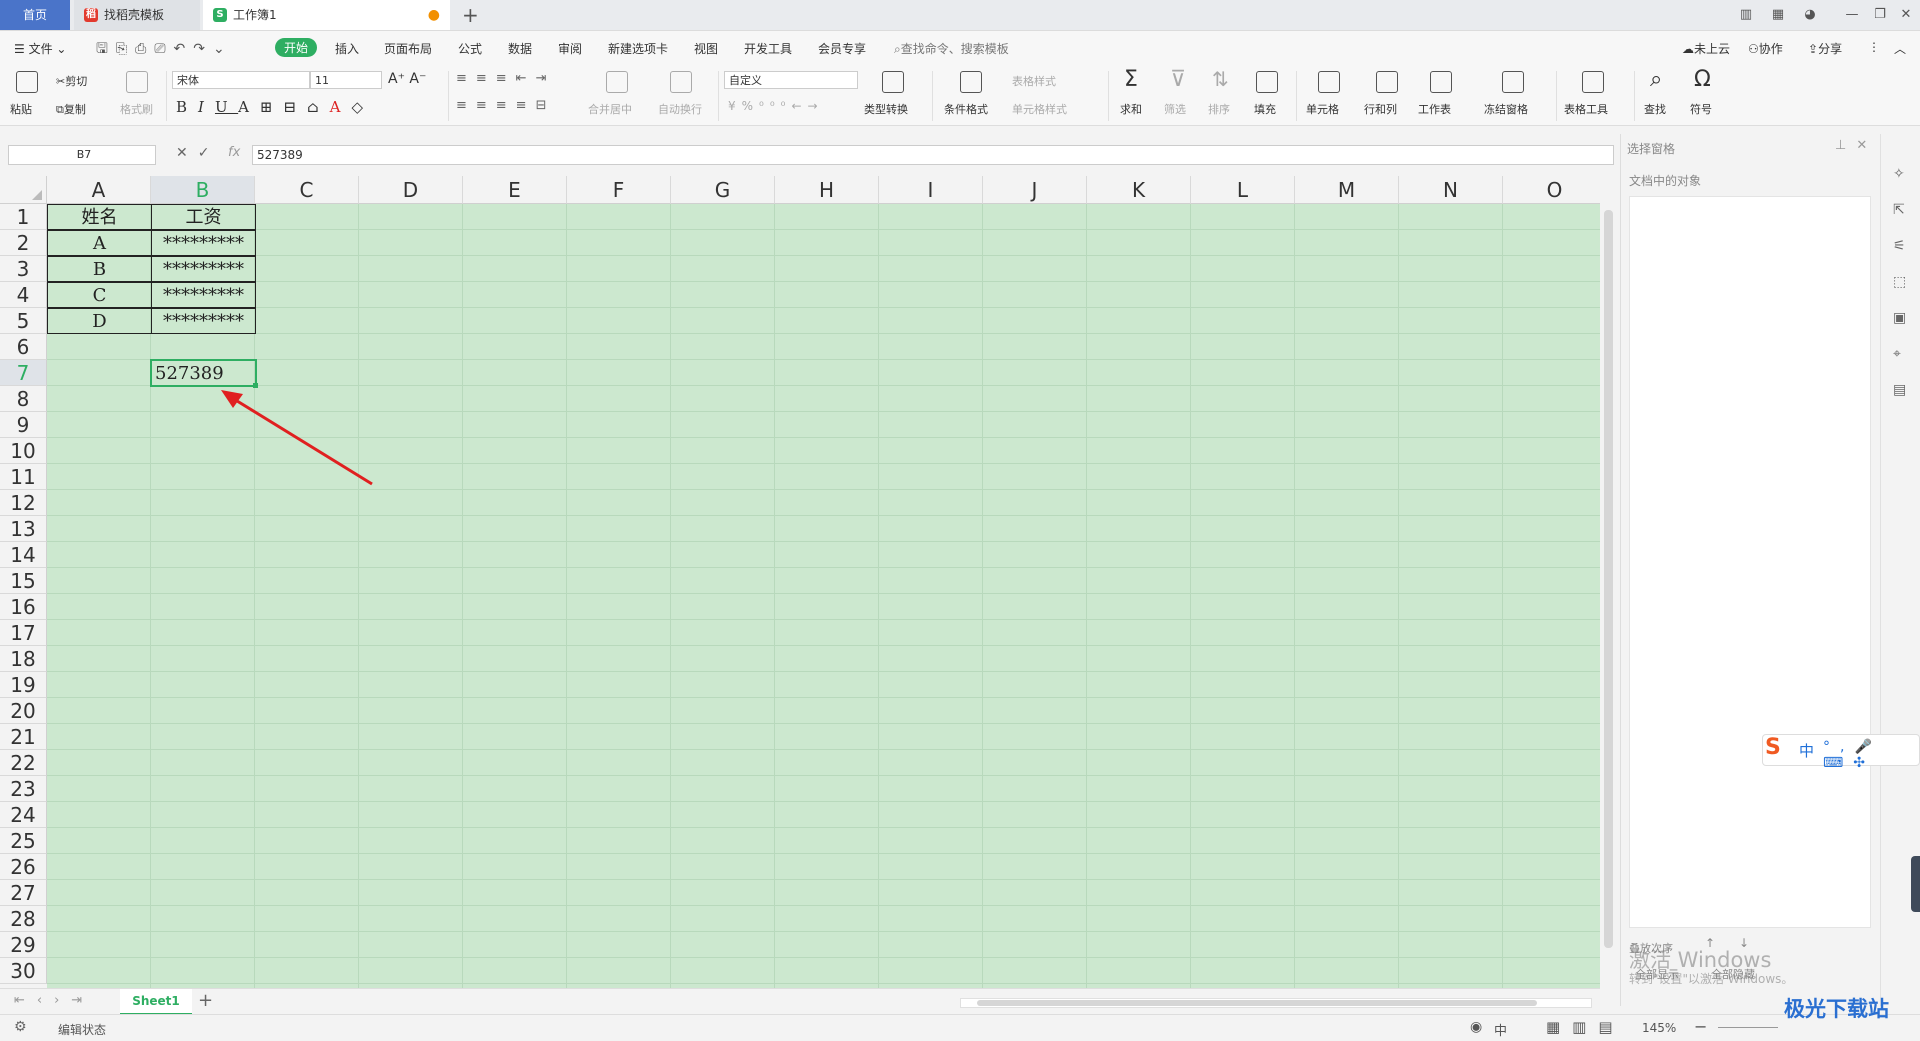 This screenshot has height=1041, width=1920. Describe the element at coordinates (505, 78) in the screenshot. I see `align-top-icons: ≡≡≡⇤⇥` at that location.